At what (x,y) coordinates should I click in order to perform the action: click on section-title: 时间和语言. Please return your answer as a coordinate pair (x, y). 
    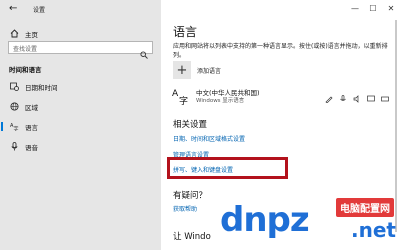
    Looking at the image, I should click on (25, 70).